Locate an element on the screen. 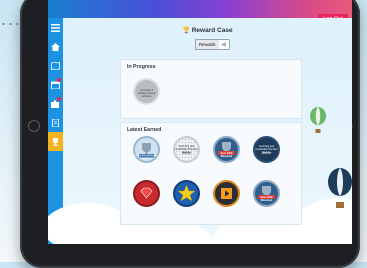  sidebar-item-map is located at coordinates (55, 65).